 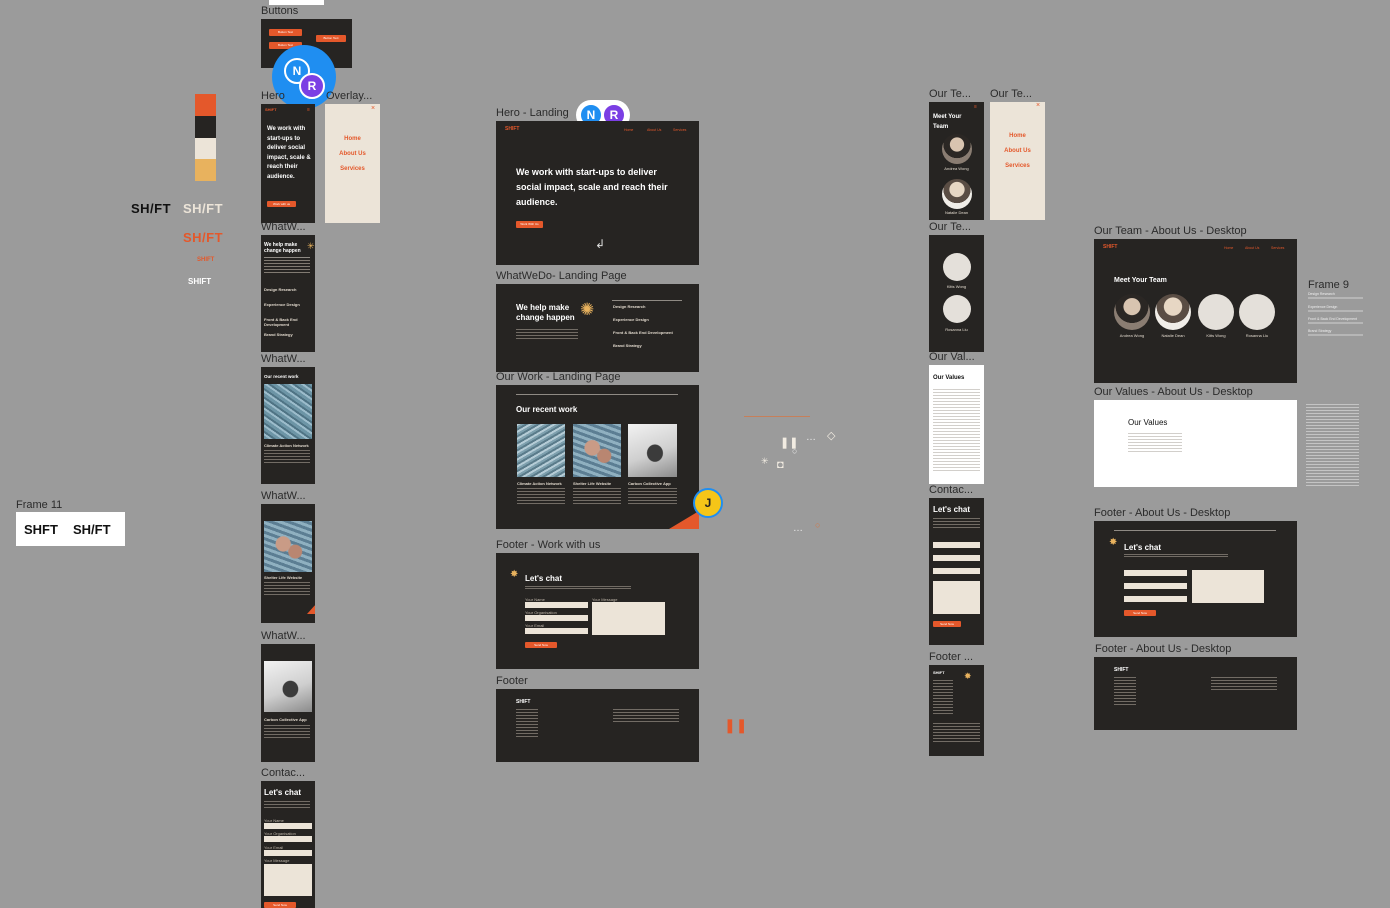 I want to click on contact-mobile-name-input, so click(x=288, y=826).